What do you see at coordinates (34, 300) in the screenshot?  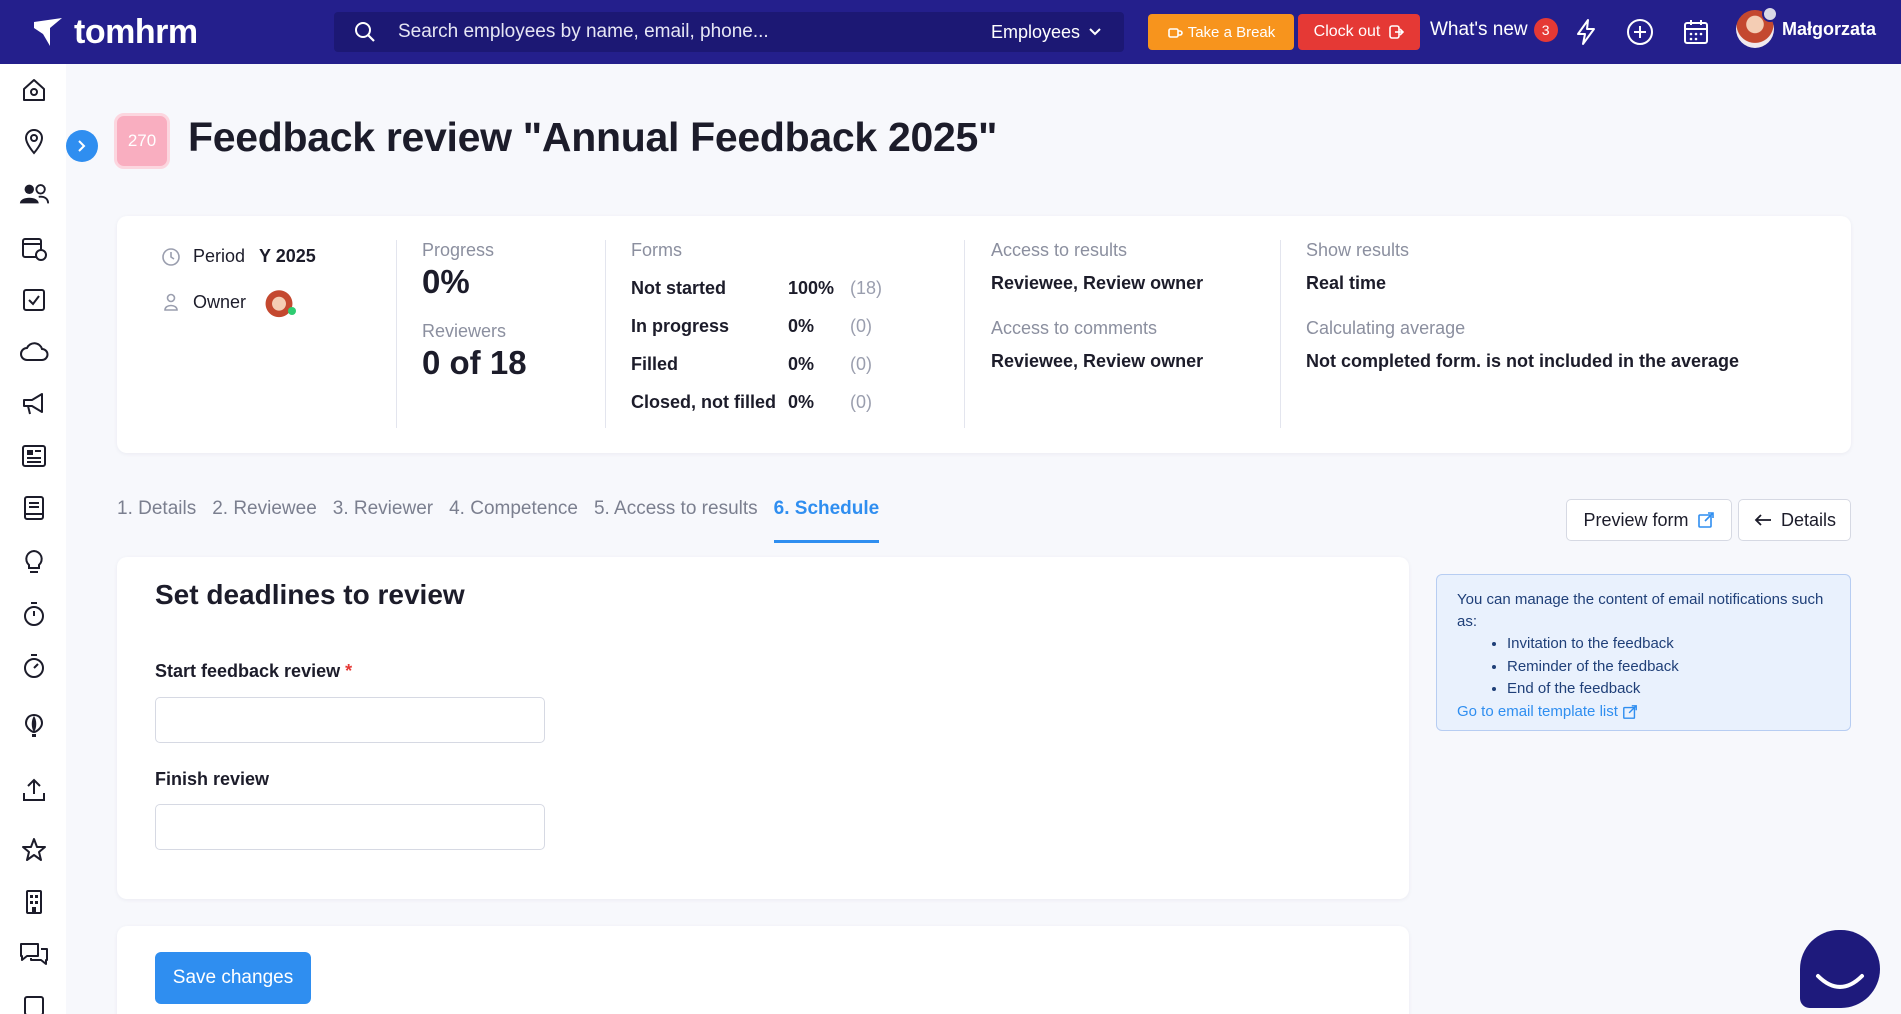 I see `task-check-icon` at bounding box center [34, 300].